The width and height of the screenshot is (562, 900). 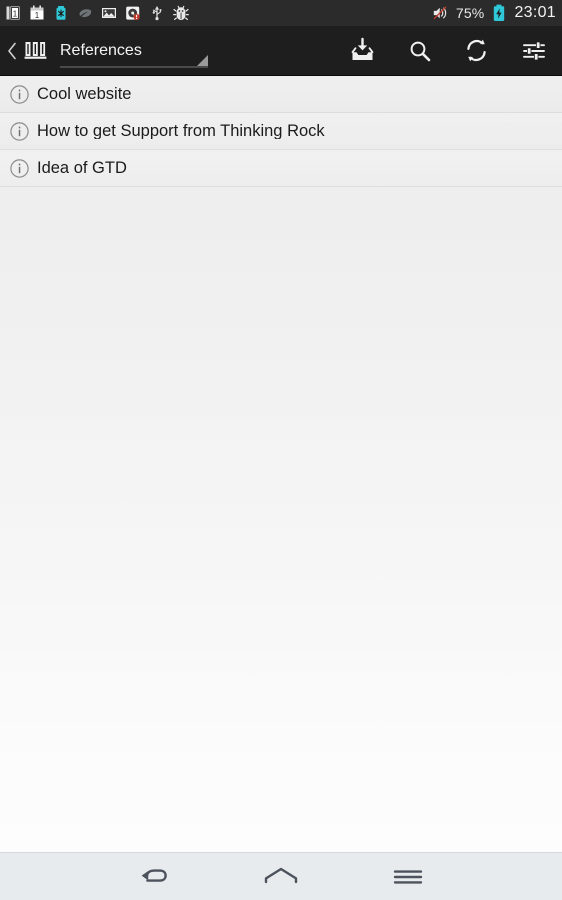 What do you see at coordinates (499, 13) in the screenshot?
I see `battery-charging-icon` at bounding box center [499, 13].